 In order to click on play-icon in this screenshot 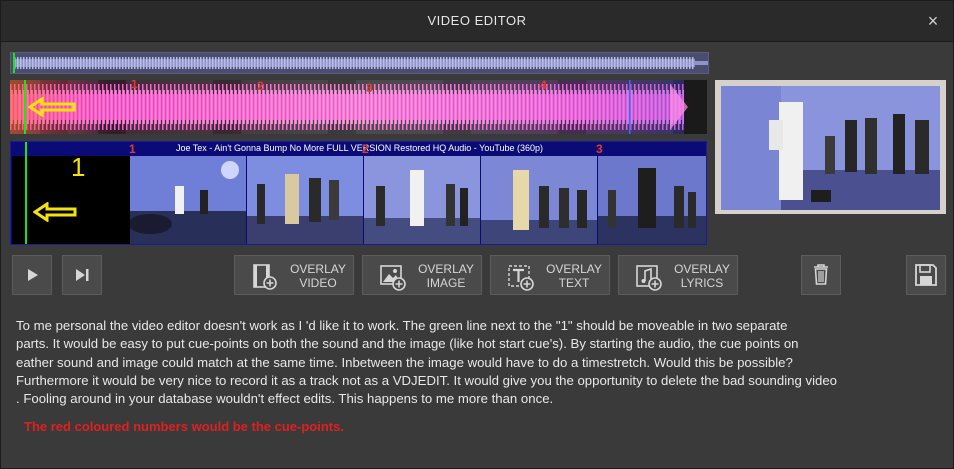, I will do `click(33, 275)`.